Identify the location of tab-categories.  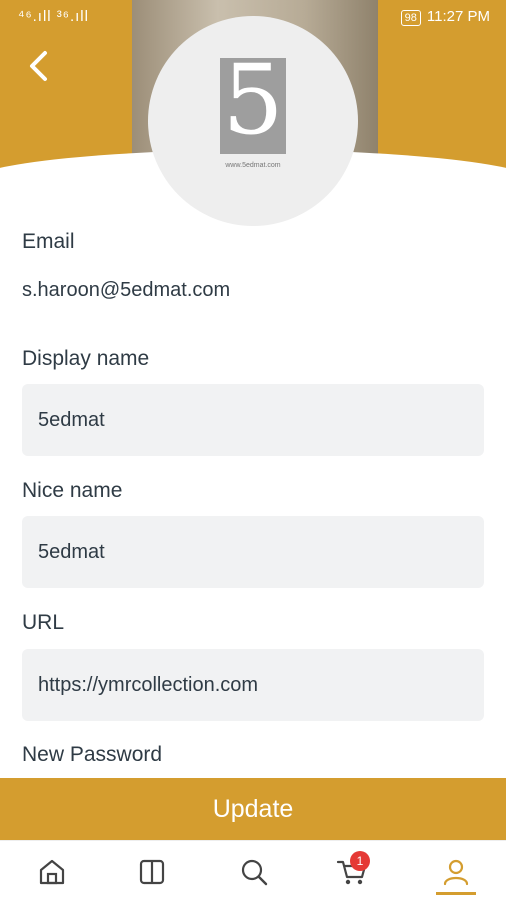
(152, 872).